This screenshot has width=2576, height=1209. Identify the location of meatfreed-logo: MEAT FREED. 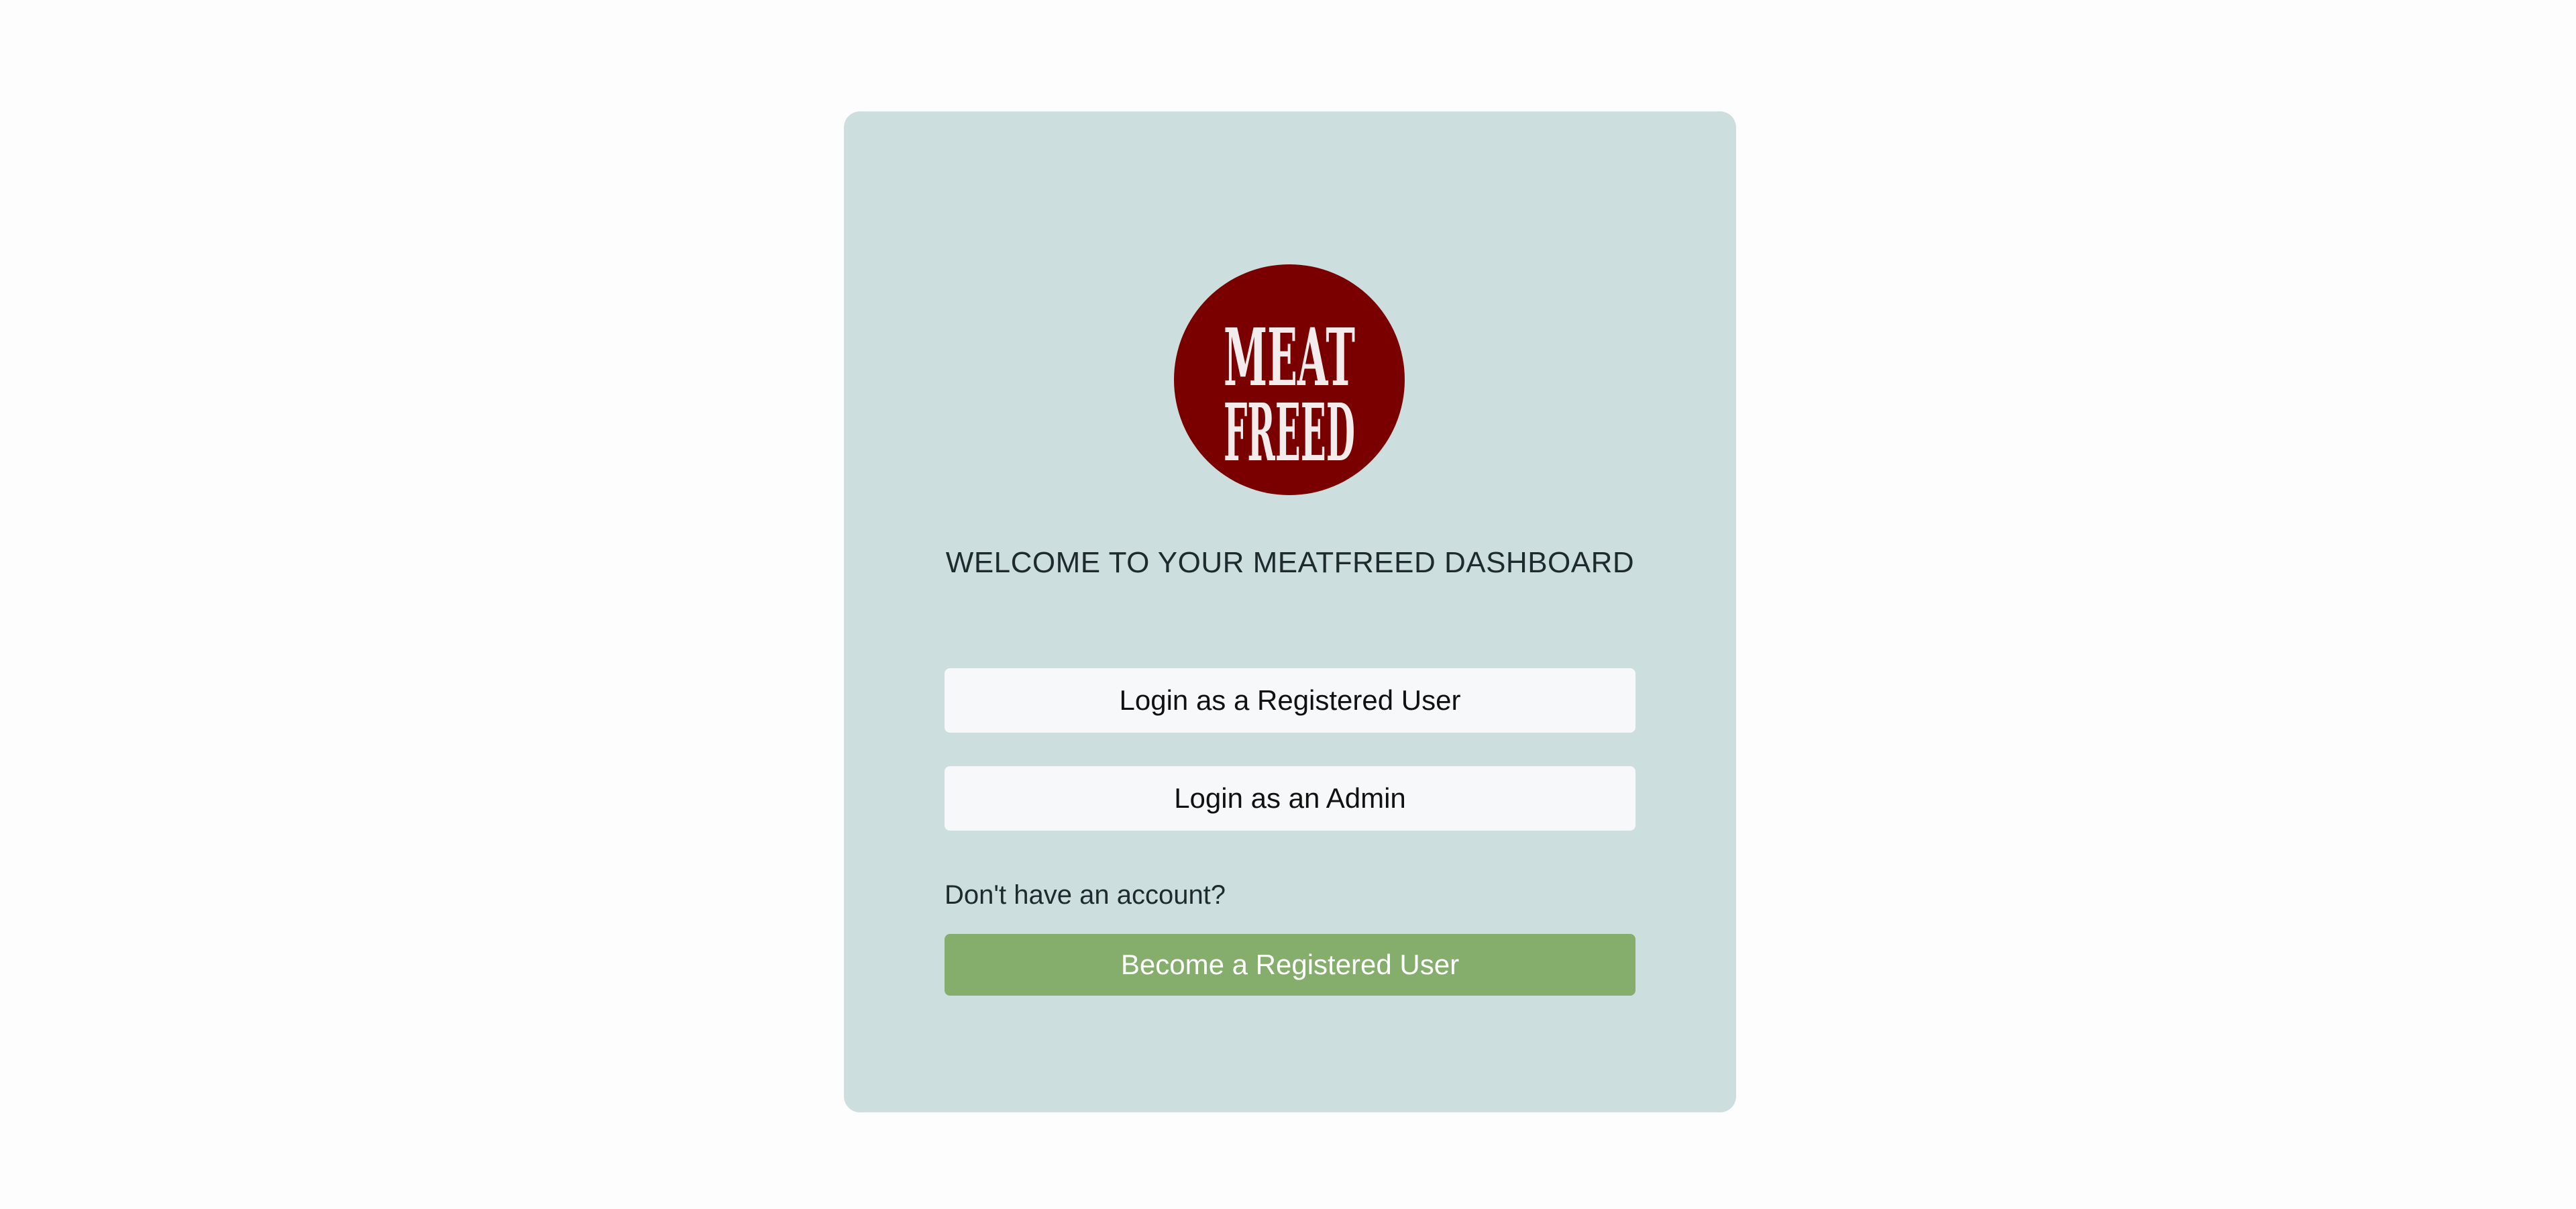
(1289, 380).